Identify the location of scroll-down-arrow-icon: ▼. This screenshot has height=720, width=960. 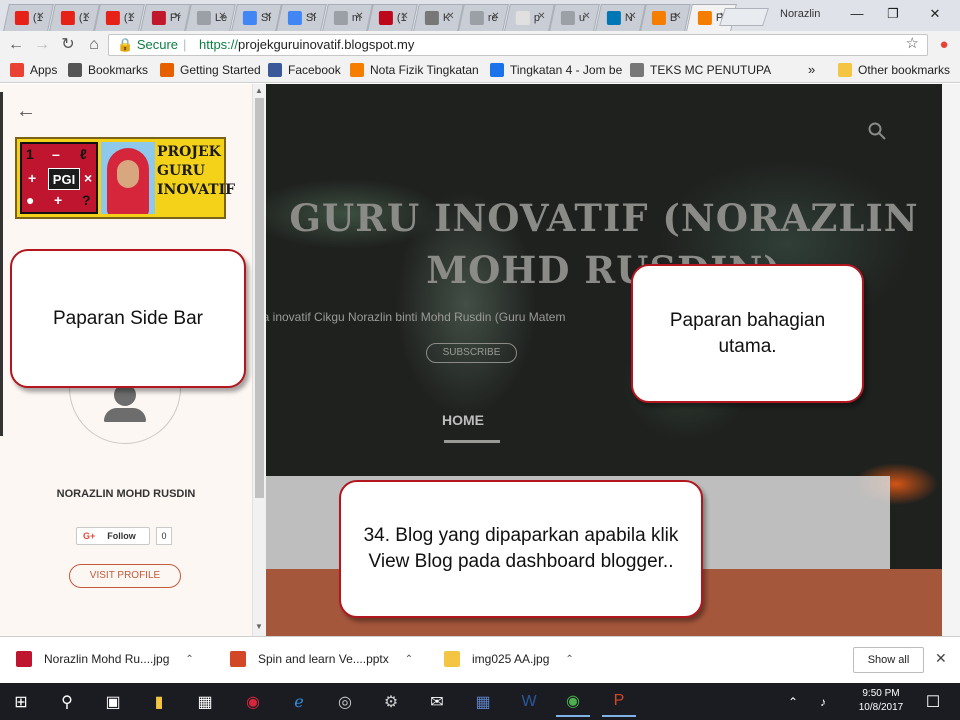
(259, 626).